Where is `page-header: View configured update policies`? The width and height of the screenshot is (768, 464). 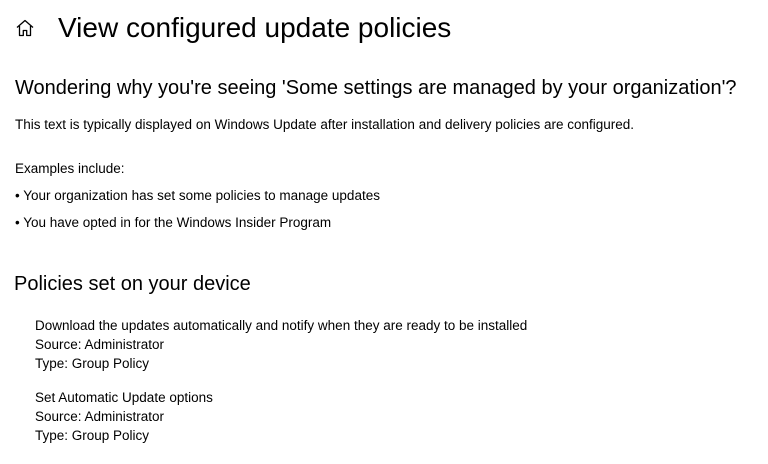
page-header: View configured update policies is located at coordinates (384, 29).